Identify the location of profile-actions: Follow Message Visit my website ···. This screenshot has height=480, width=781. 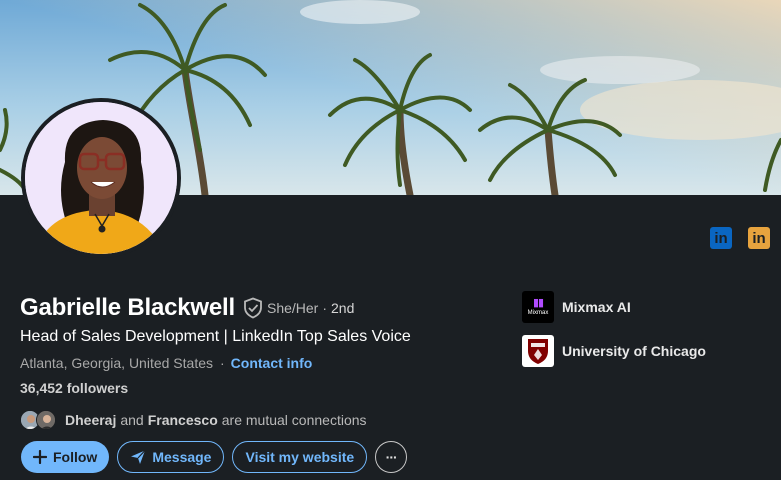
(214, 457).